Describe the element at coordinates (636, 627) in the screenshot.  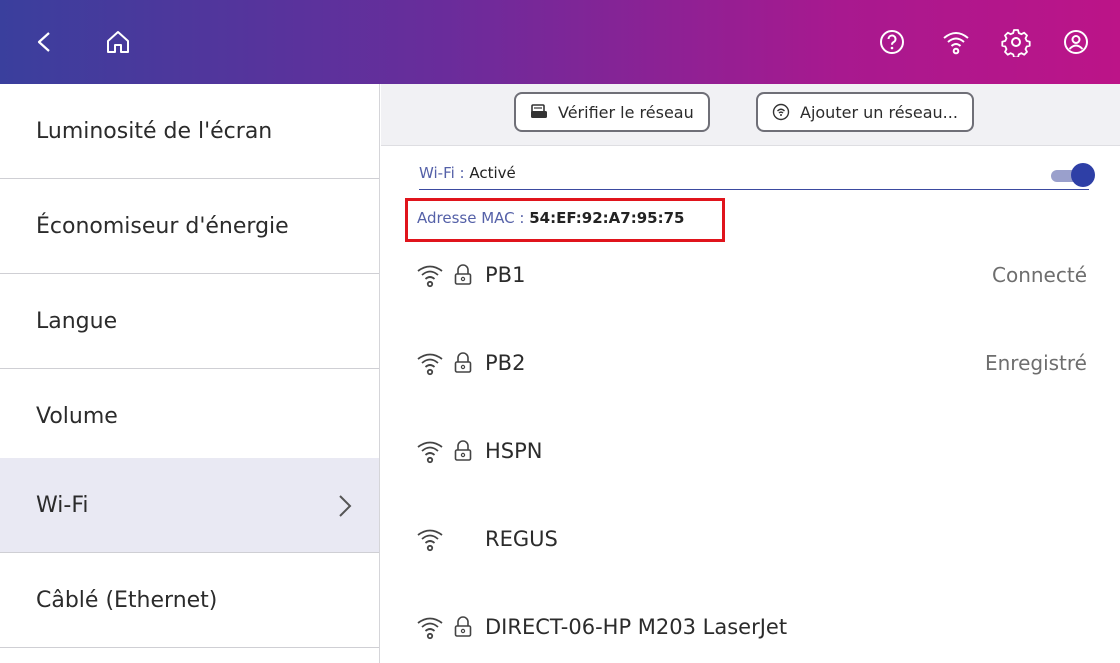
I see `network-name: DIRECT-06-HP M203 LaserJet` at that location.